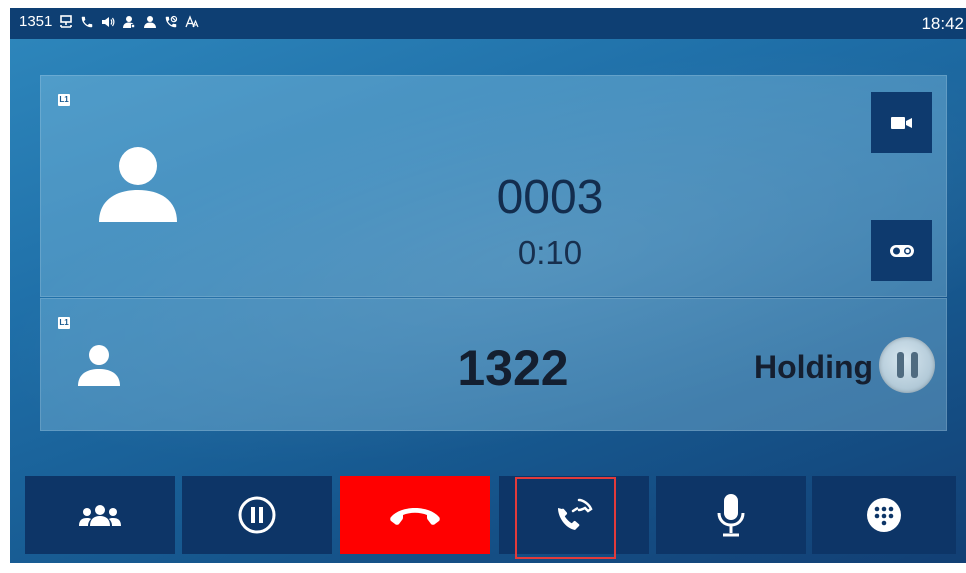  I want to click on mute-button, so click(731, 515).